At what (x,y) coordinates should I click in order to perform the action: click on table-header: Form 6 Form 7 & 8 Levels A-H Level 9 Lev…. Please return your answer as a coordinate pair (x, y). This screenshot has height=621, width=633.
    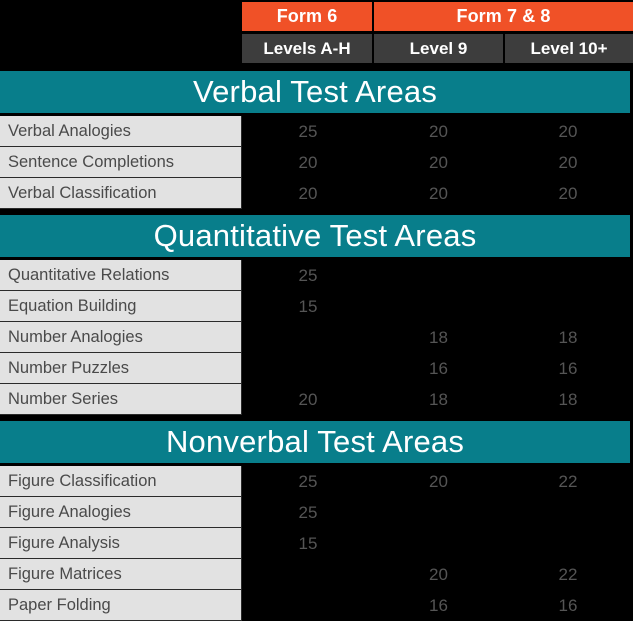
    Looking at the image, I should click on (316, 31).